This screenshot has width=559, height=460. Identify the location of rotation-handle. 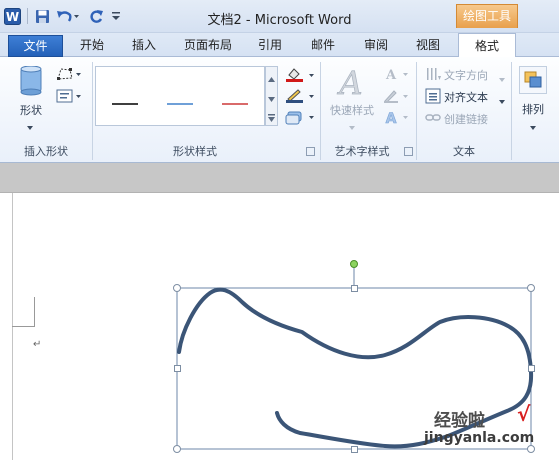
(354, 264).